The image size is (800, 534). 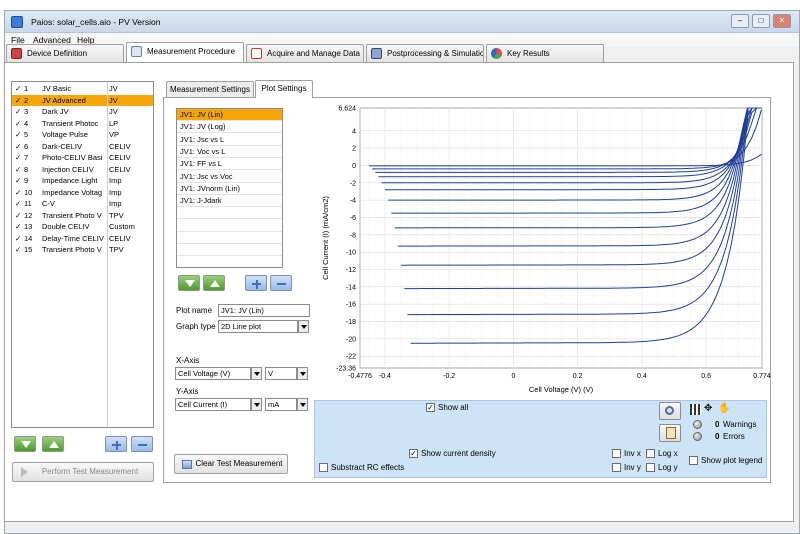 What do you see at coordinates (258, 326) in the screenshot?
I see `graph-type-select: 2D Line plot` at bounding box center [258, 326].